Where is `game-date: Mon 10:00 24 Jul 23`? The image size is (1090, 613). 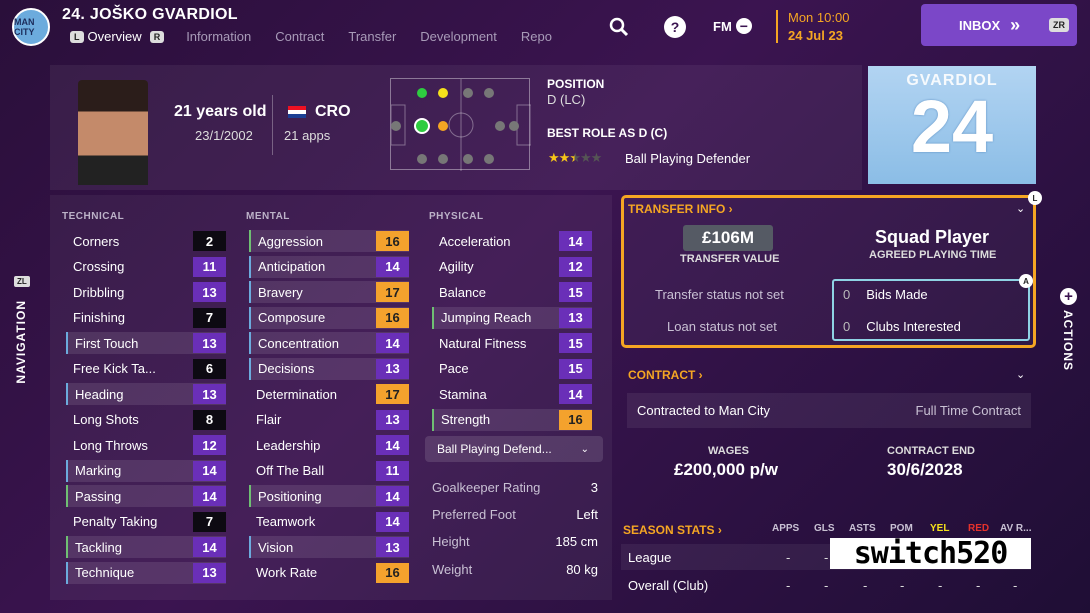 game-date: Mon 10:00 24 Jul 23 is located at coordinates (812, 26).